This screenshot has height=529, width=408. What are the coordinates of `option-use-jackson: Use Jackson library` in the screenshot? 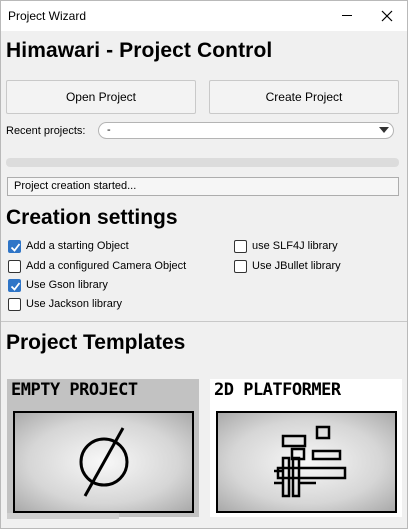 It's located at (65, 304).